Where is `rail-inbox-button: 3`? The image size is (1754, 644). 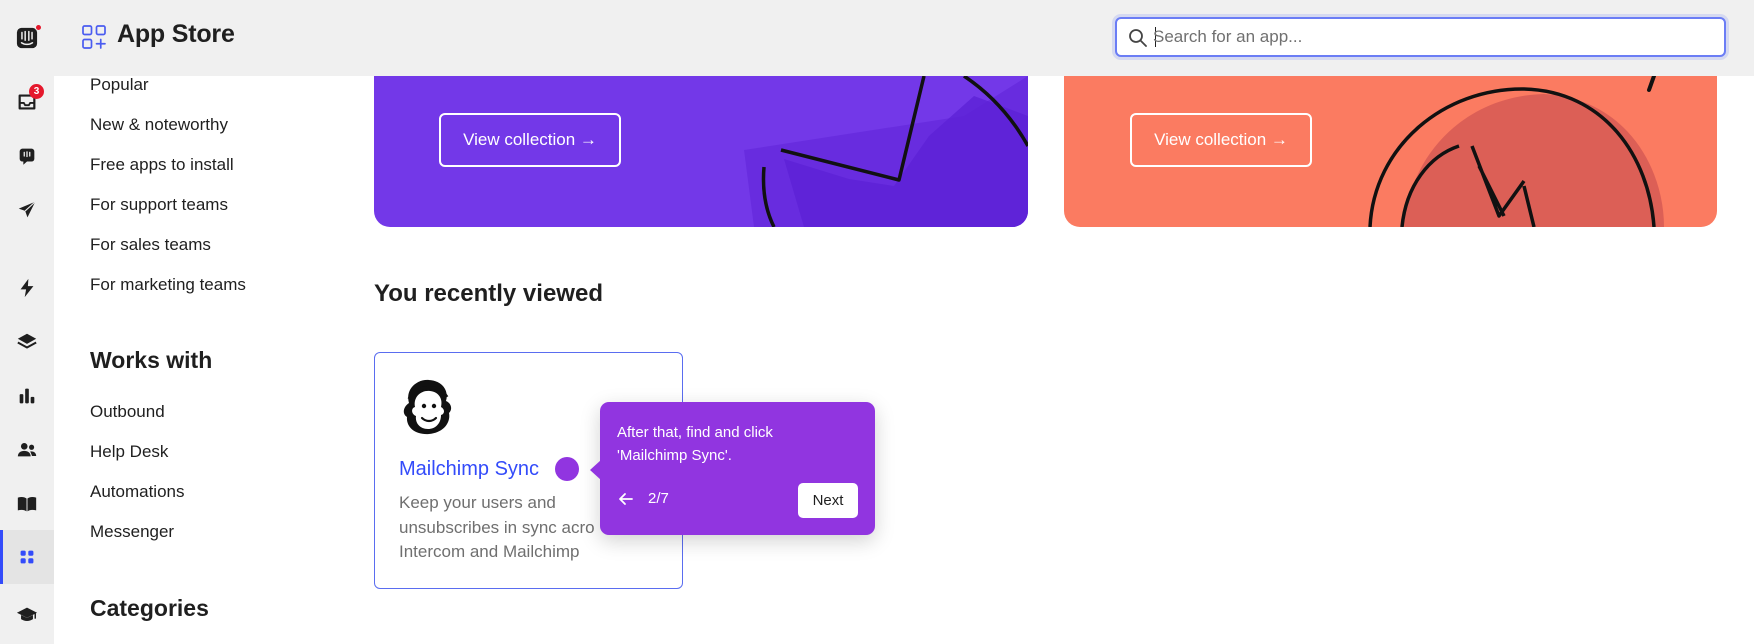 rail-inbox-button: 3 is located at coordinates (27, 102).